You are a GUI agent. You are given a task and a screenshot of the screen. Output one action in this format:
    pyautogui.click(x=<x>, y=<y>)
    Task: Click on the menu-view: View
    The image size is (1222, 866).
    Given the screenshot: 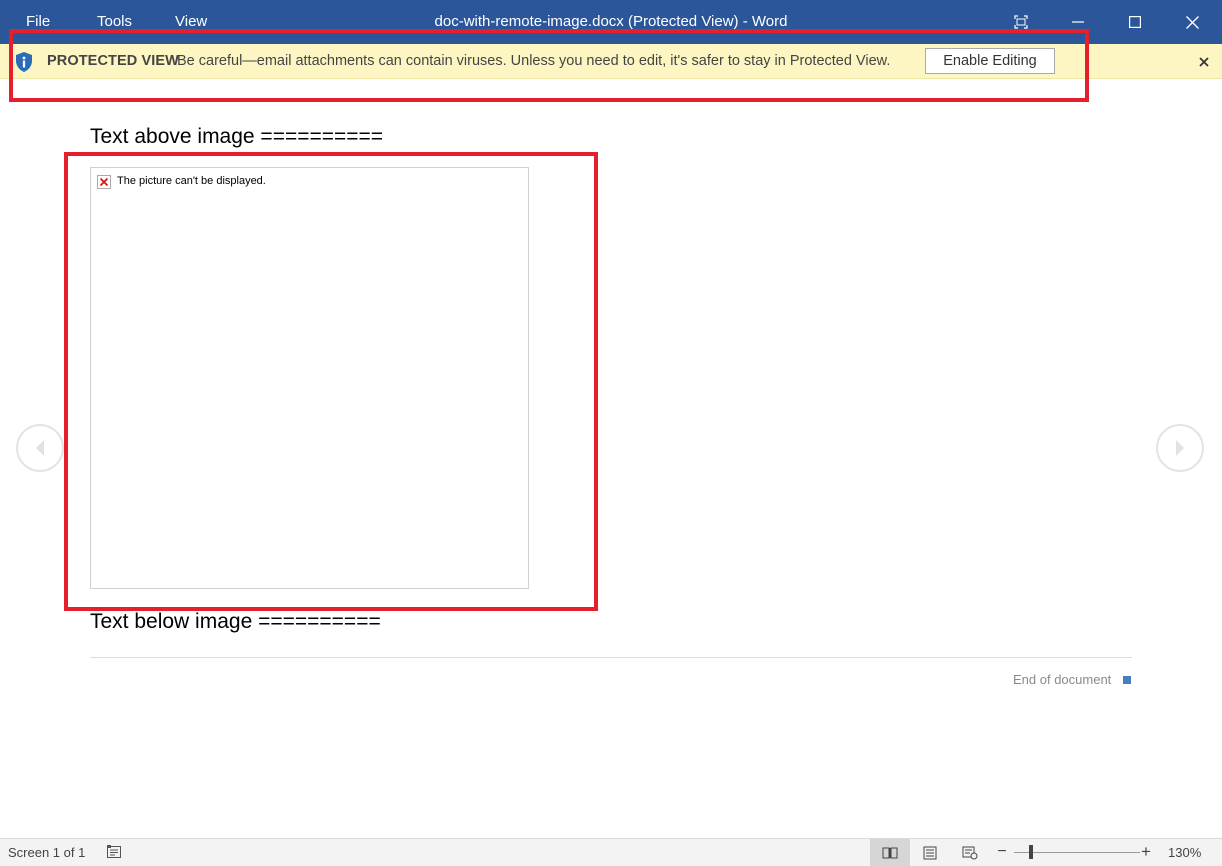 What is the action you would take?
    pyautogui.click(x=191, y=21)
    